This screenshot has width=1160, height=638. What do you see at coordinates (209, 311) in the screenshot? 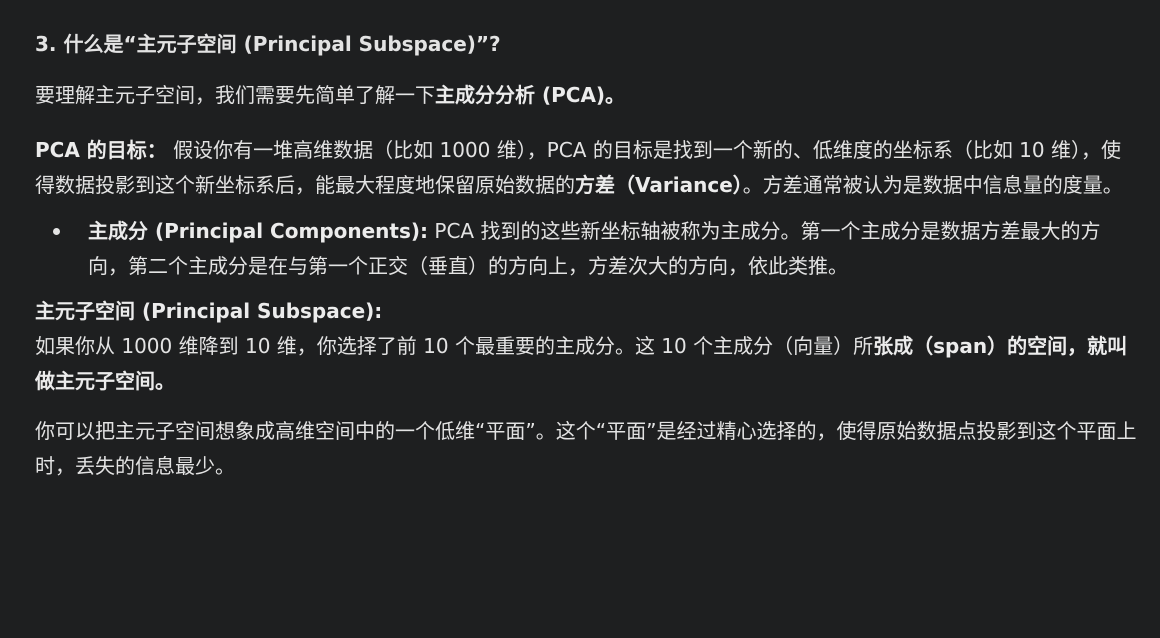
I see `subspace-label: 主元子空间 (Principal Subspace):` at bounding box center [209, 311].